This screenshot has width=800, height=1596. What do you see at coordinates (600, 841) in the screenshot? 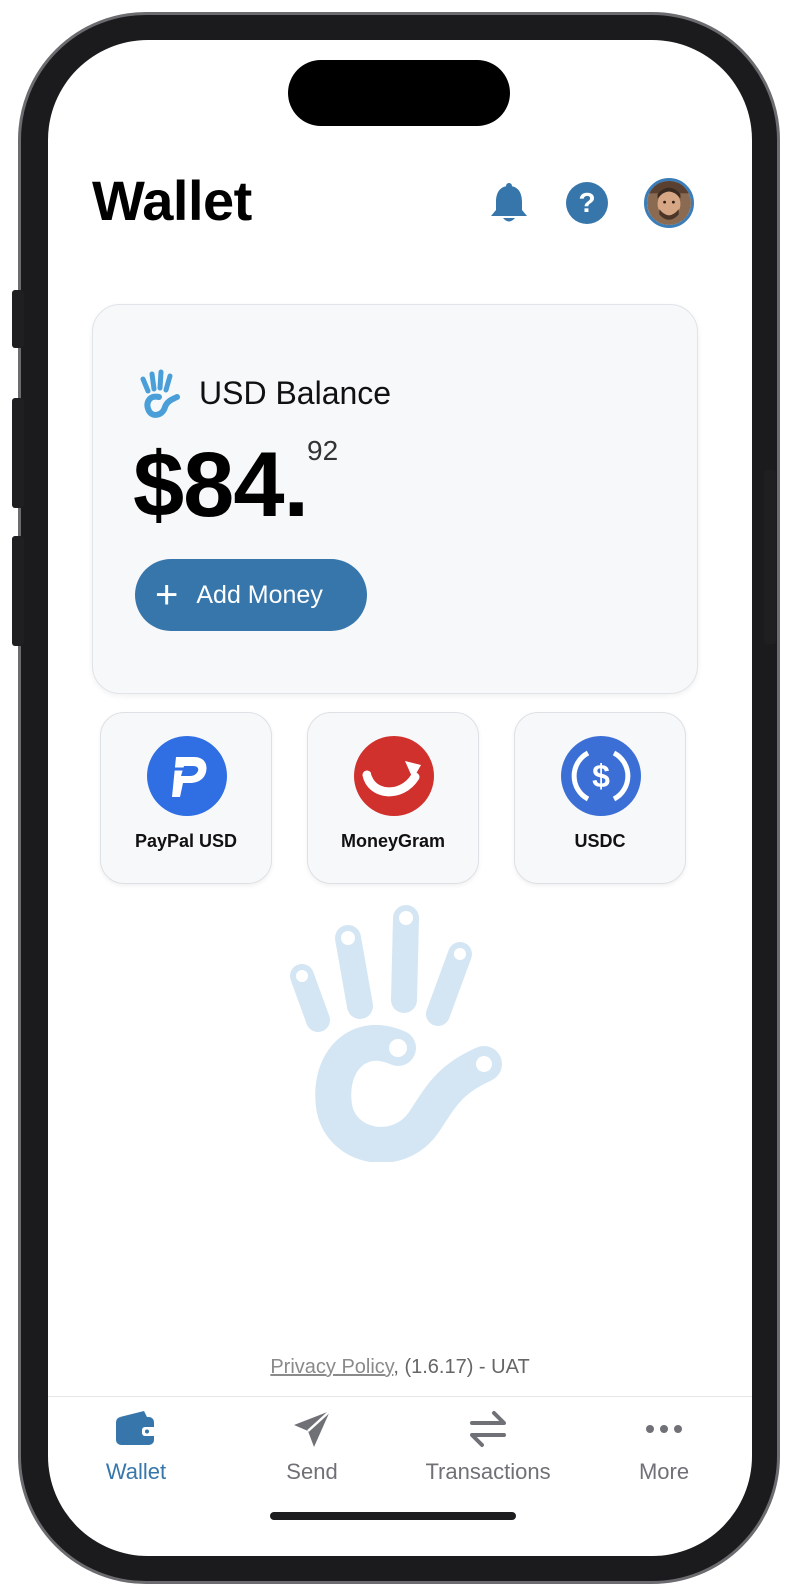
I see `method-label: USDC` at bounding box center [600, 841].